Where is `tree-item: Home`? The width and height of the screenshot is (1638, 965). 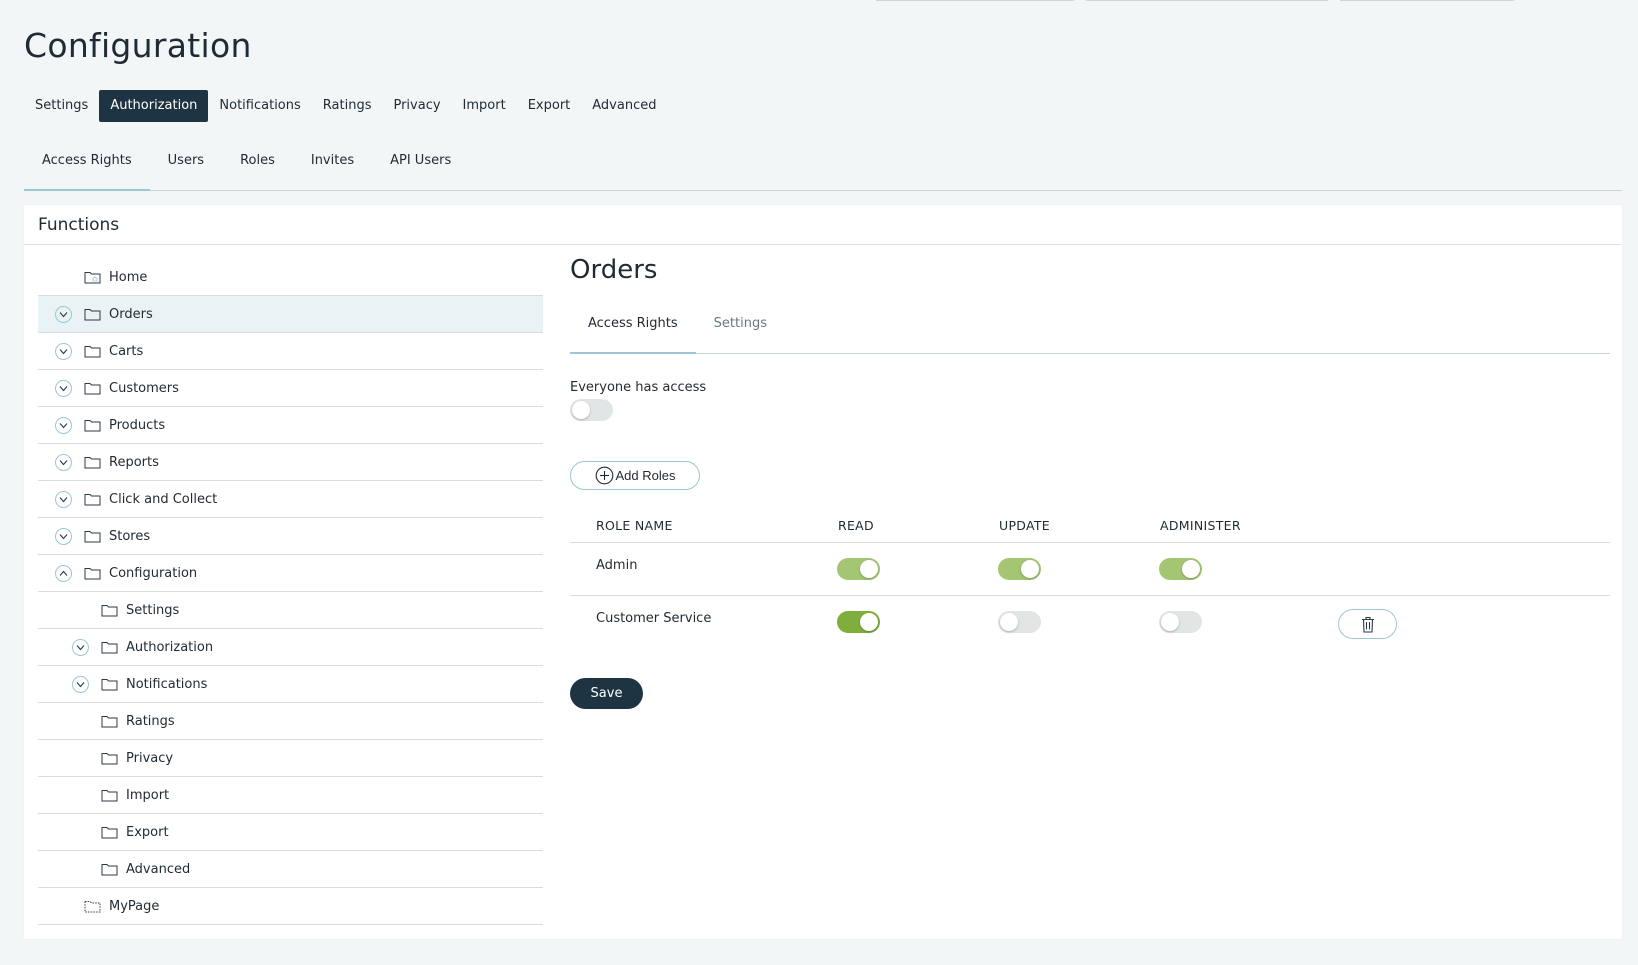
tree-item: Home is located at coordinates (290, 277).